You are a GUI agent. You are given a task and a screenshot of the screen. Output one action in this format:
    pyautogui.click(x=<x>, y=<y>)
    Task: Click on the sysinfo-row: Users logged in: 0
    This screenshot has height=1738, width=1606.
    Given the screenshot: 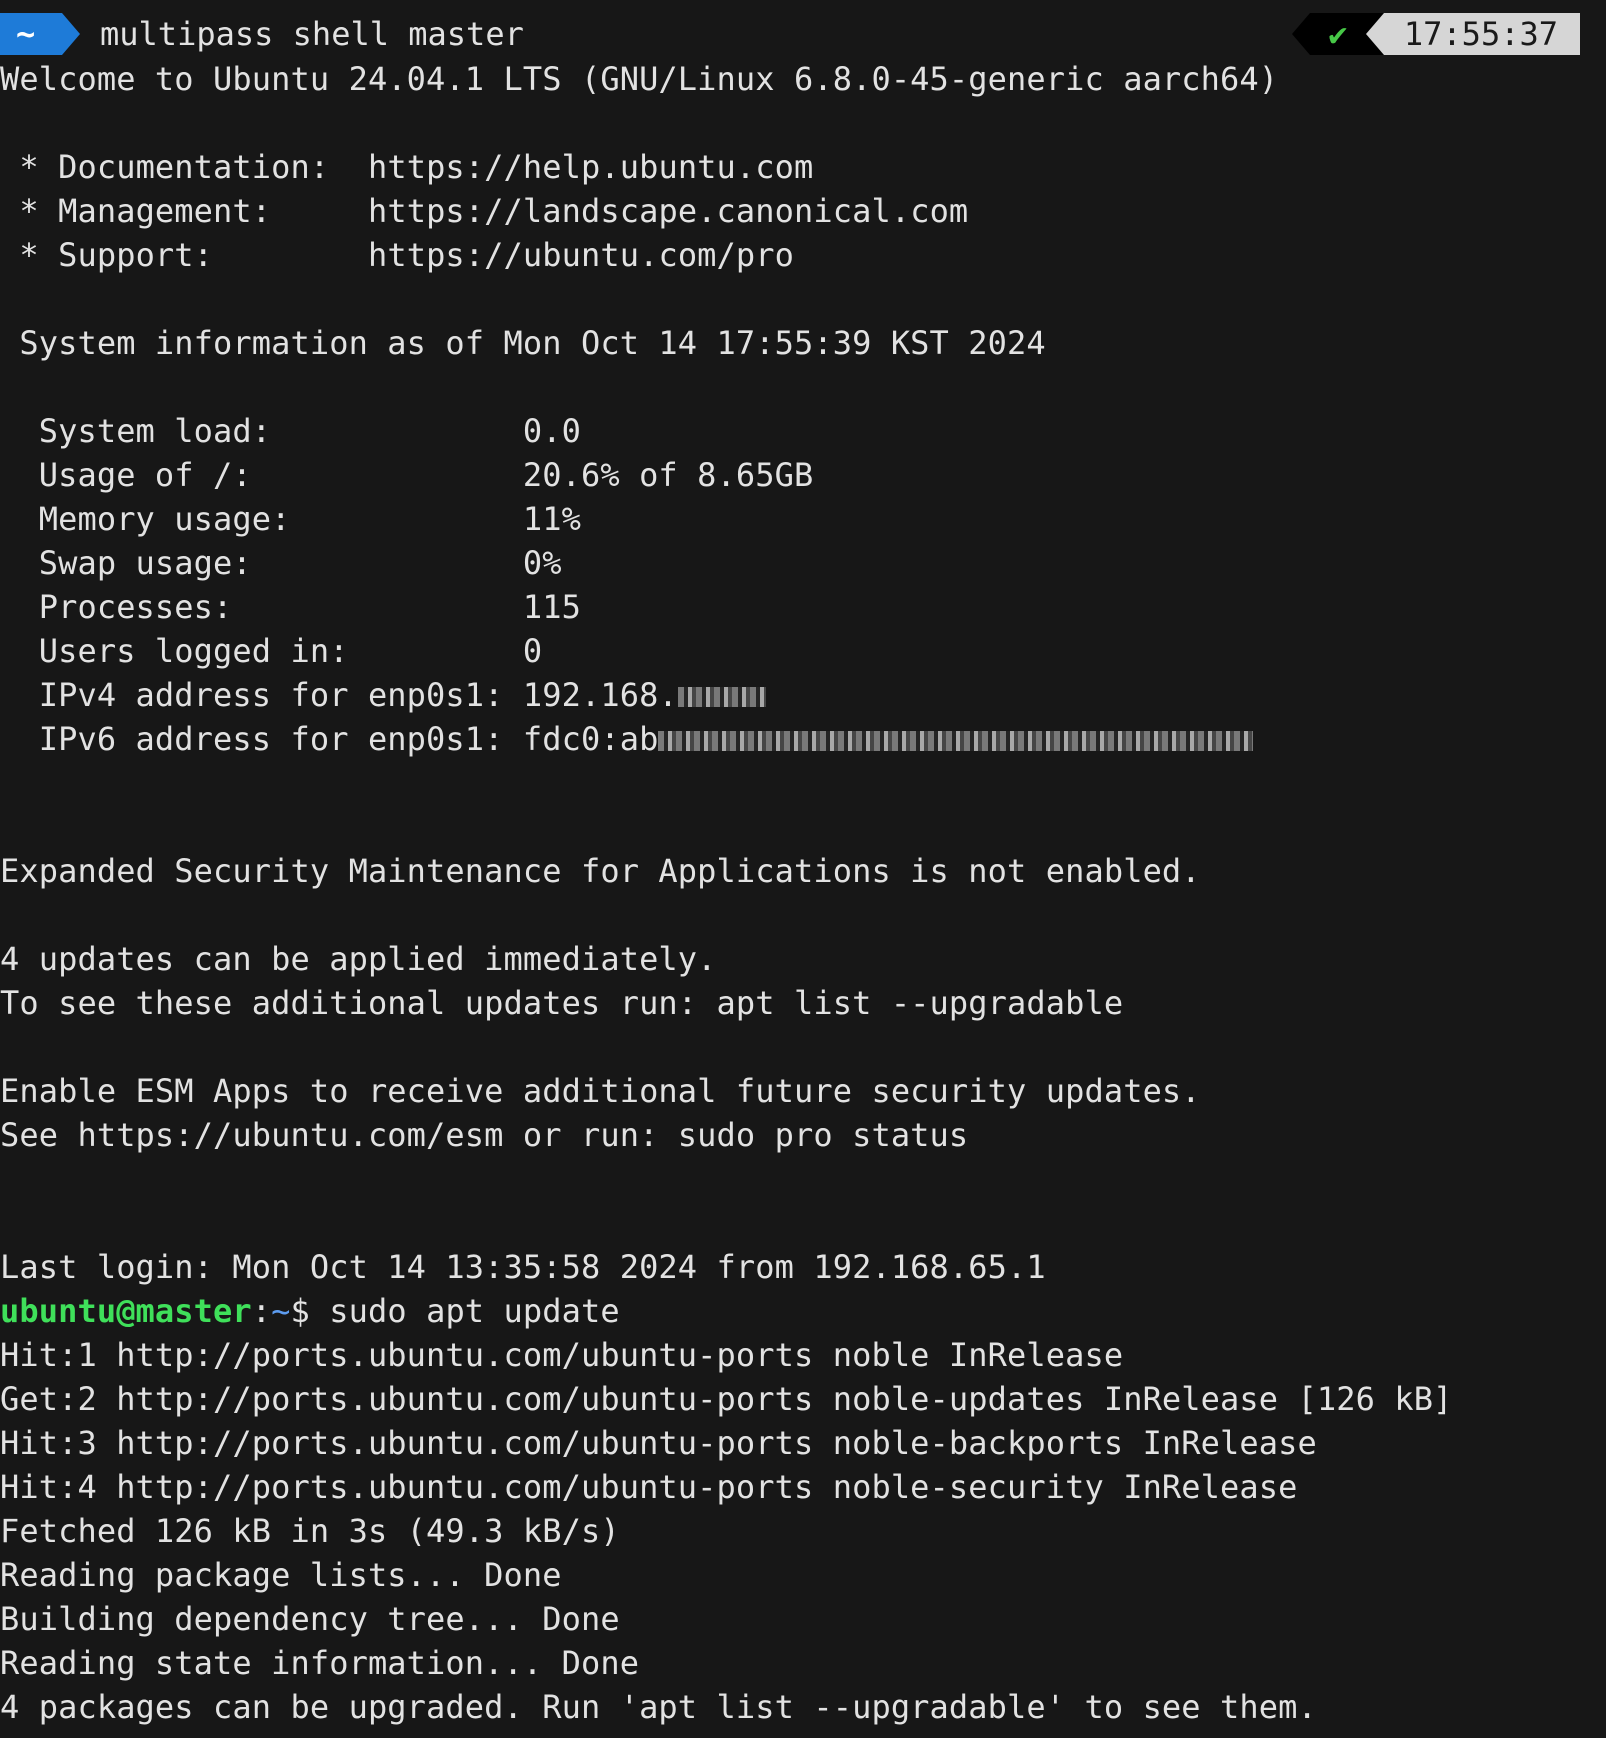 What is the action you would take?
    pyautogui.click(x=271, y=651)
    